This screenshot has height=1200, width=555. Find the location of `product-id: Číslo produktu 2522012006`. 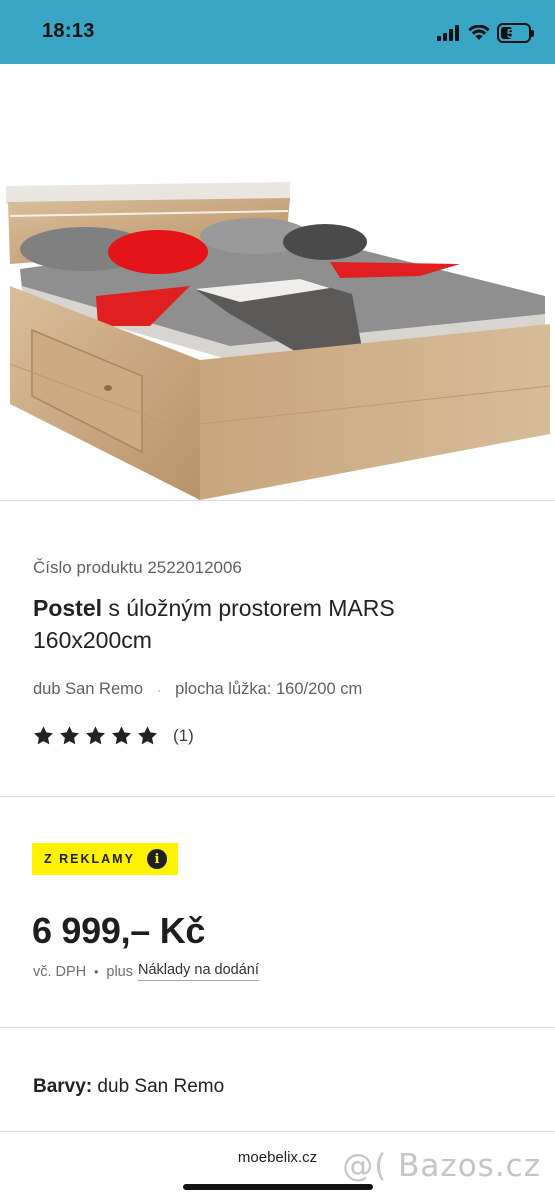

product-id: Číslo produktu 2522012006 is located at coordinates (137, 567).